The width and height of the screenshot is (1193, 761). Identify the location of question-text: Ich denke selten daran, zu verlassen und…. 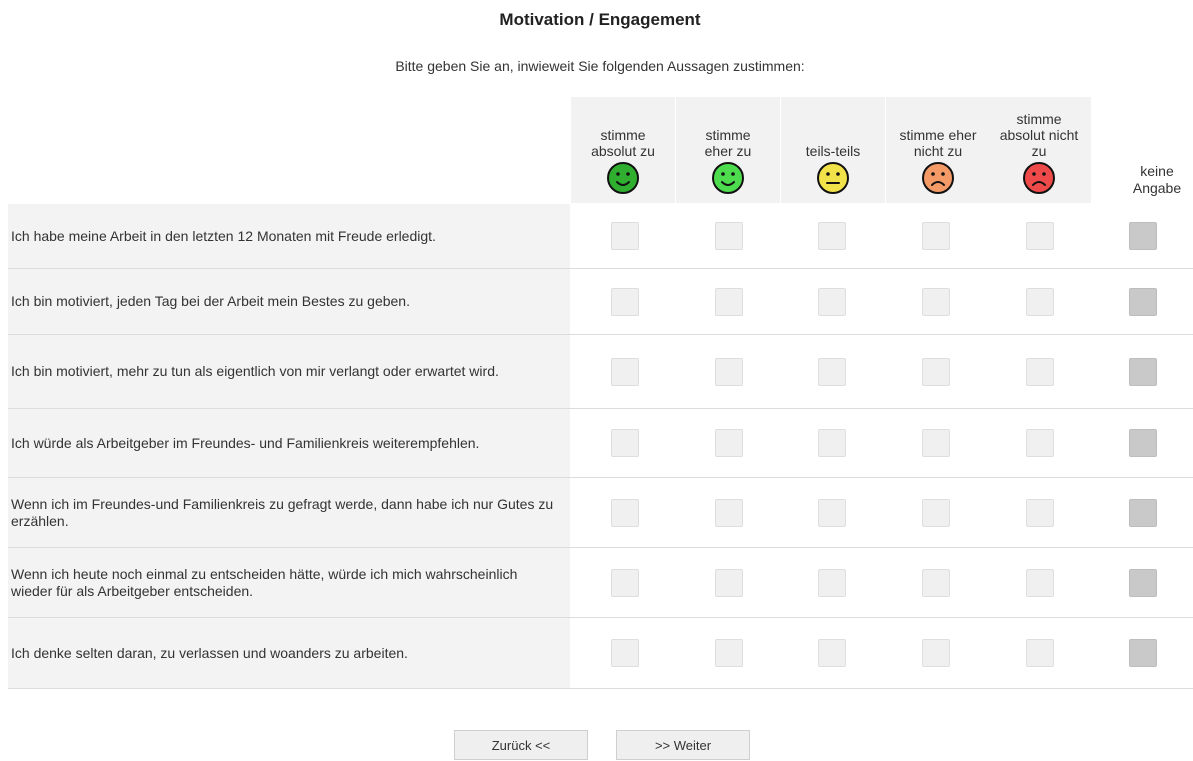
(289, 653).